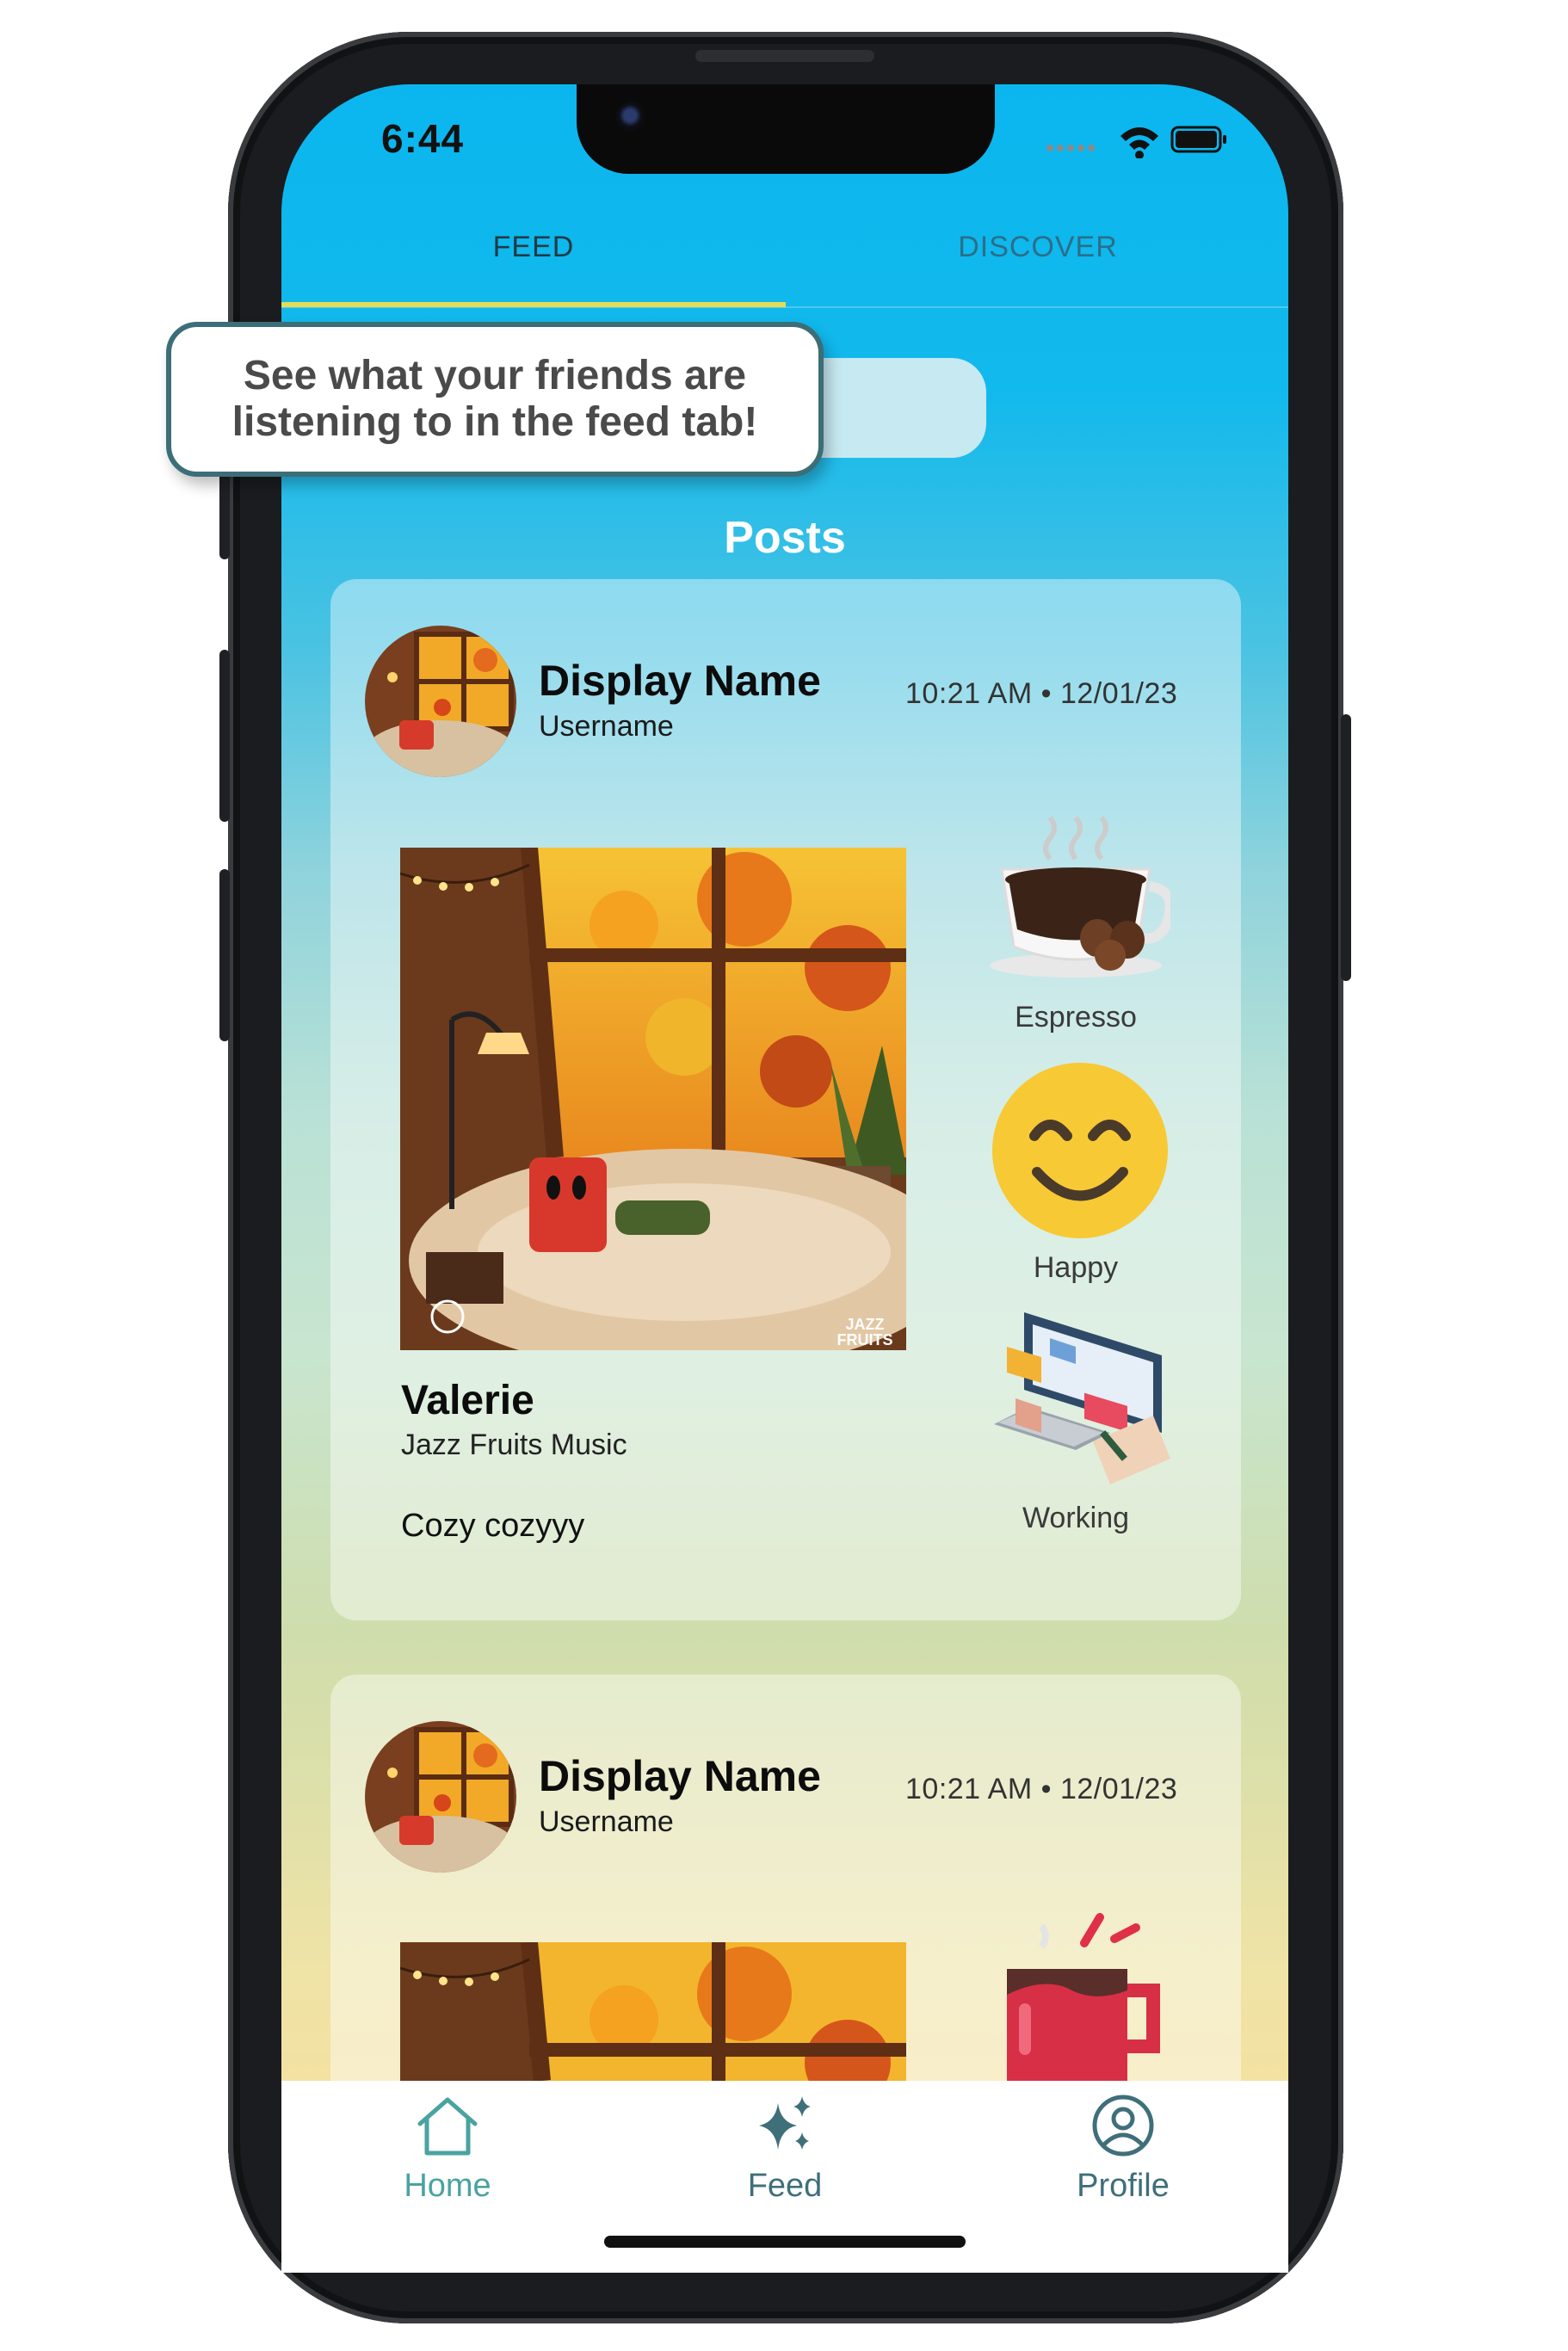 Image resolution: width=1568 pixels, height=2351 pixels. I want to click on tab-feed: FEED, so click(534, 247).